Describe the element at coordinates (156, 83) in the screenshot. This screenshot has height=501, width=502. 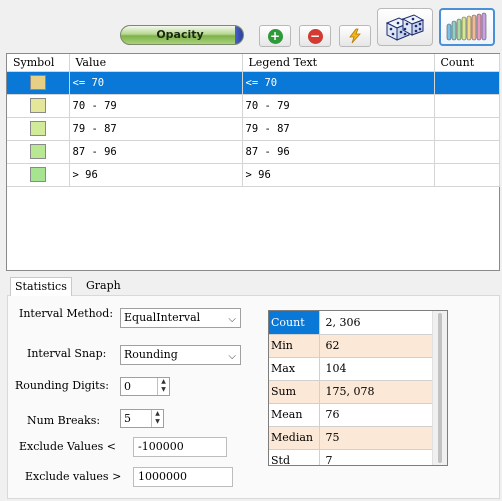
I see `value-cell: <= 70` at that location.